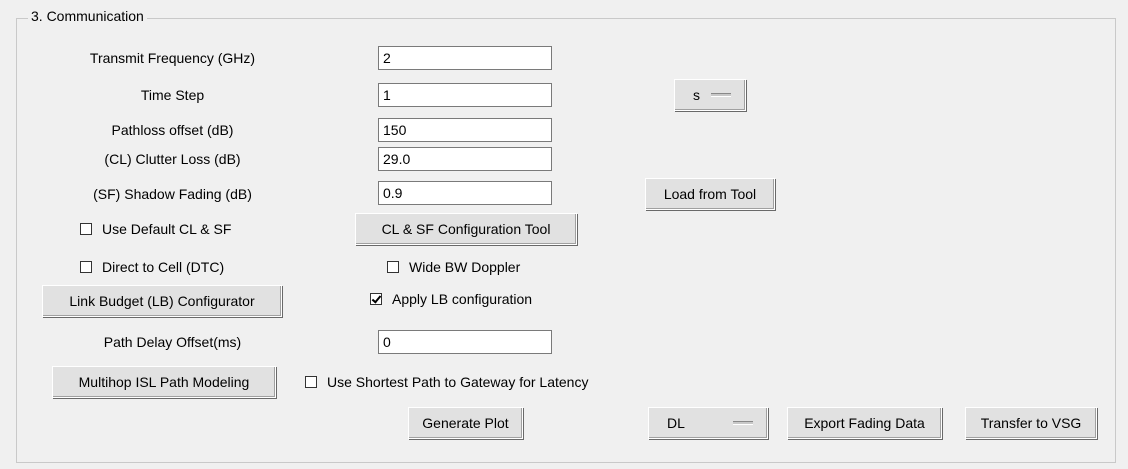  I want to click on cl-sf-config-tool-button: CL & SF Configuration Tool, so click(466, 229).